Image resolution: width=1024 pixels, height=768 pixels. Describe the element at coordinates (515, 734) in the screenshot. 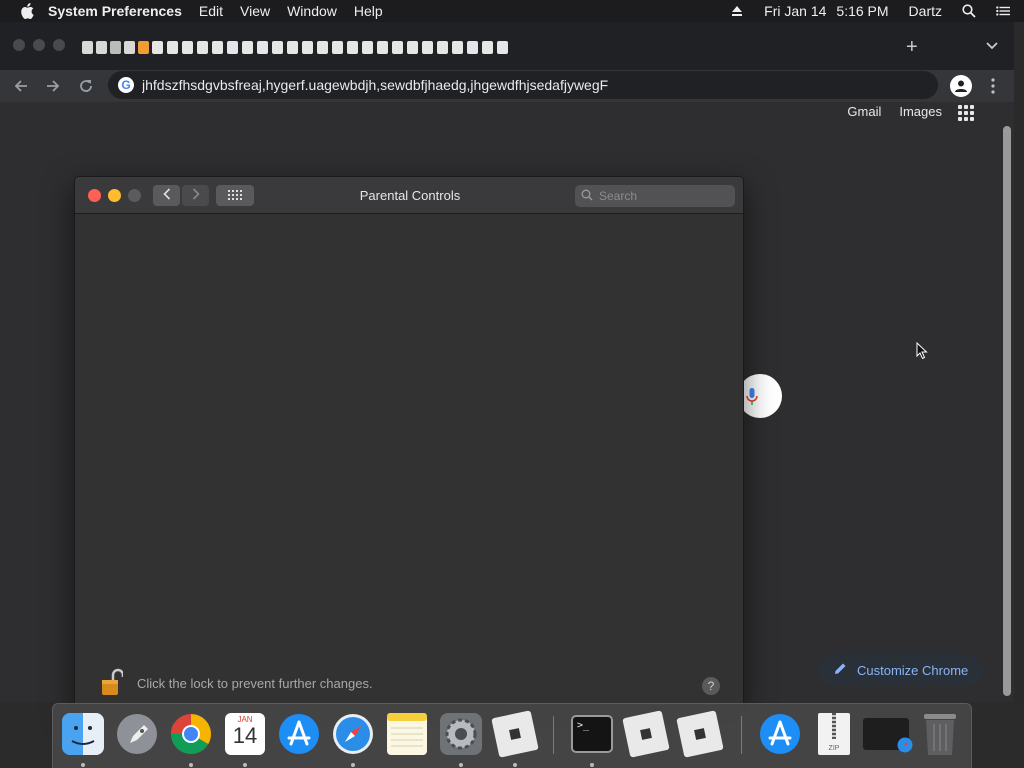

I see `roblox-icon` at that location.